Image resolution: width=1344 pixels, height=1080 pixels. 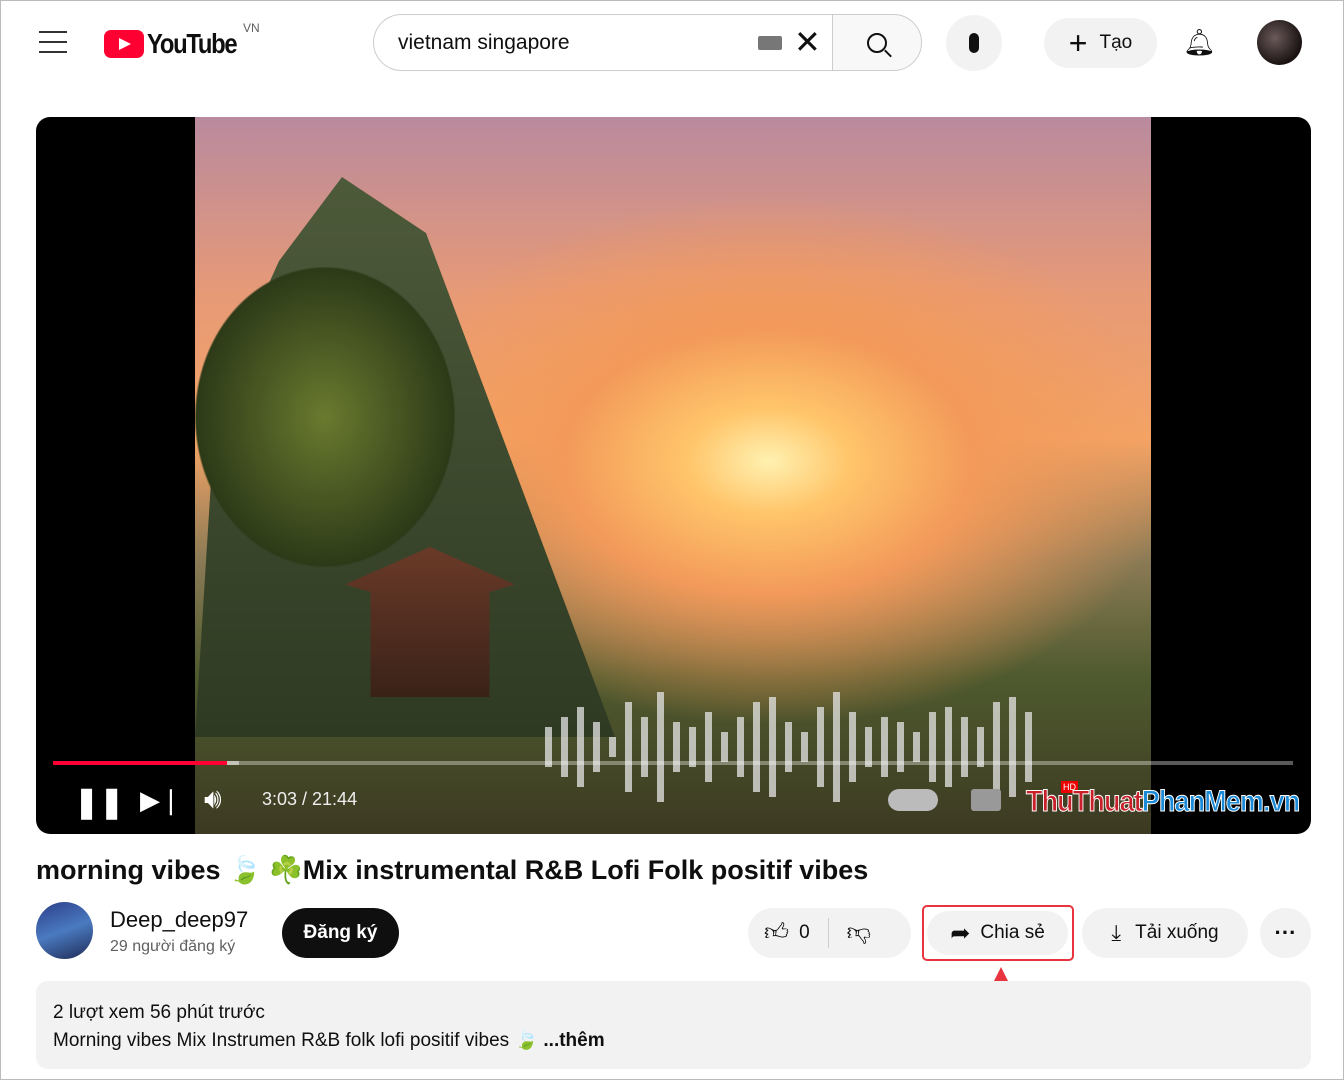 I want to click on like-count: 0, so click(x=804, y=933).